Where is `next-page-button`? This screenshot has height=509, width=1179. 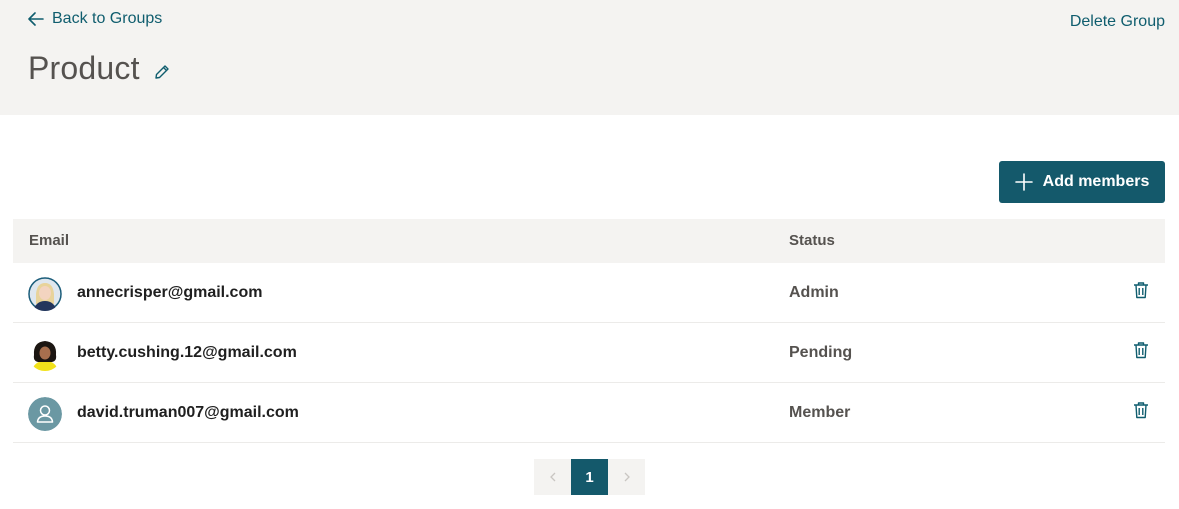
next-page-button is located at coordinates (626, 477).